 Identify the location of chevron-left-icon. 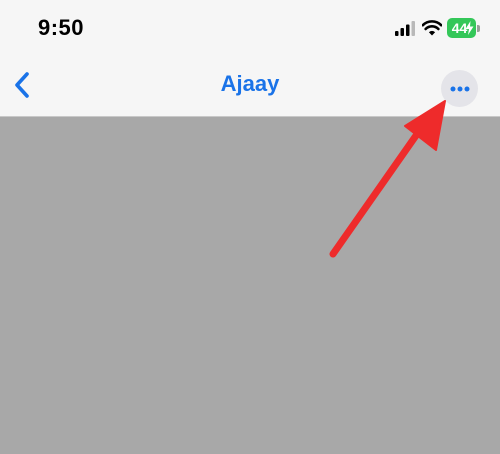
(22, 85).